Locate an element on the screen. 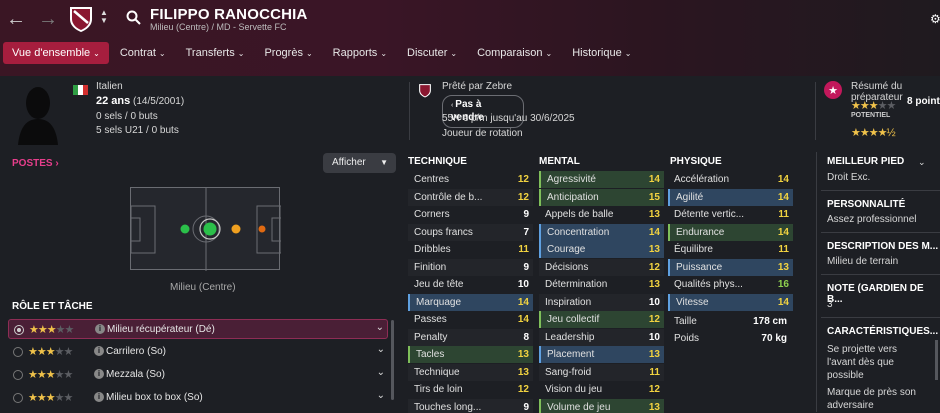 This screenshot has height=413, width=940. technique-attribute-row: Coups francs 7 is located at coordinates (470, 232).